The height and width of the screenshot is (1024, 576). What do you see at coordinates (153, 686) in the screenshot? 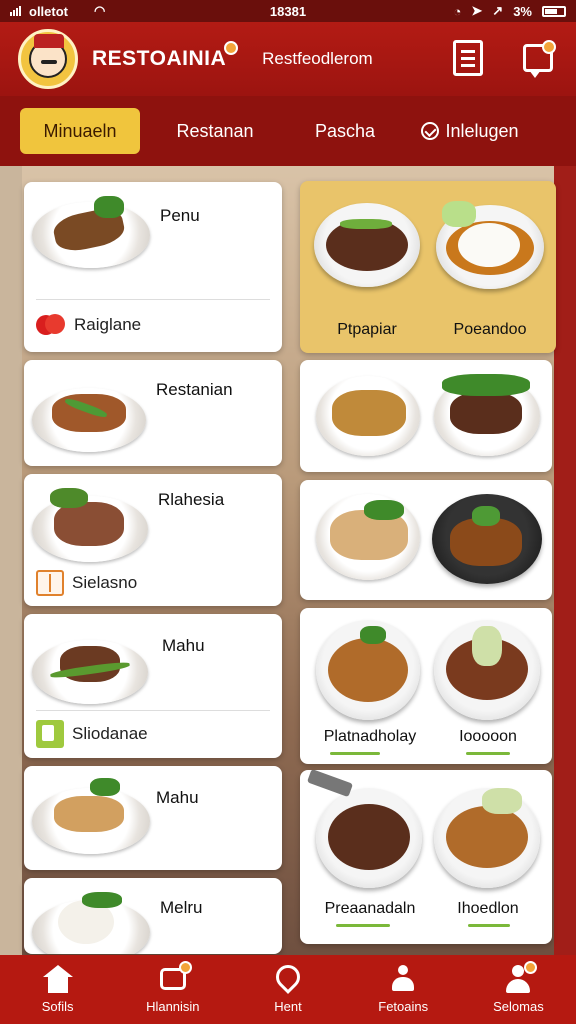
I see `menu-card-mahu: Mahu Sliodanae` at bounding box center [153, 686].